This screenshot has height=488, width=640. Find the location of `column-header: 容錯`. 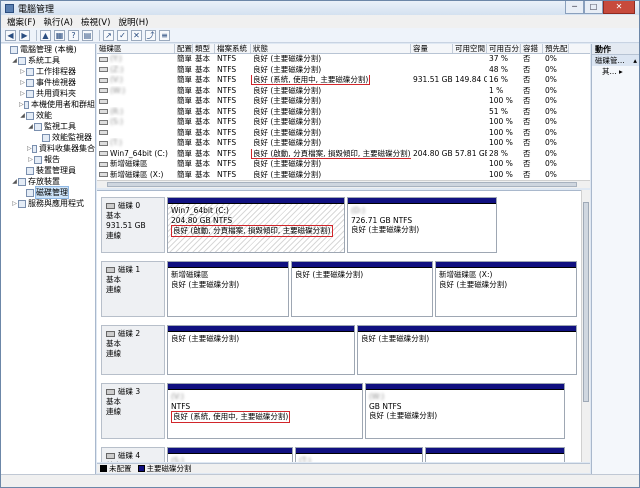

column-header: 容錯 is located at coordinates (532, 48).